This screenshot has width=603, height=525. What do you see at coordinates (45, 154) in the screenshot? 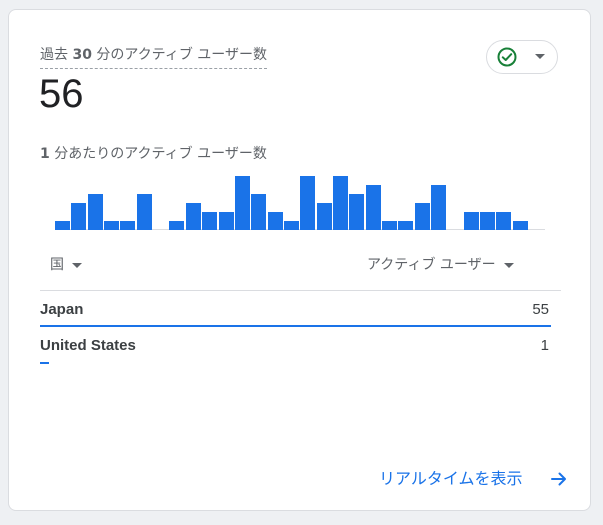
I see `subtitle-number: 1` at bounding box center [45, 154].